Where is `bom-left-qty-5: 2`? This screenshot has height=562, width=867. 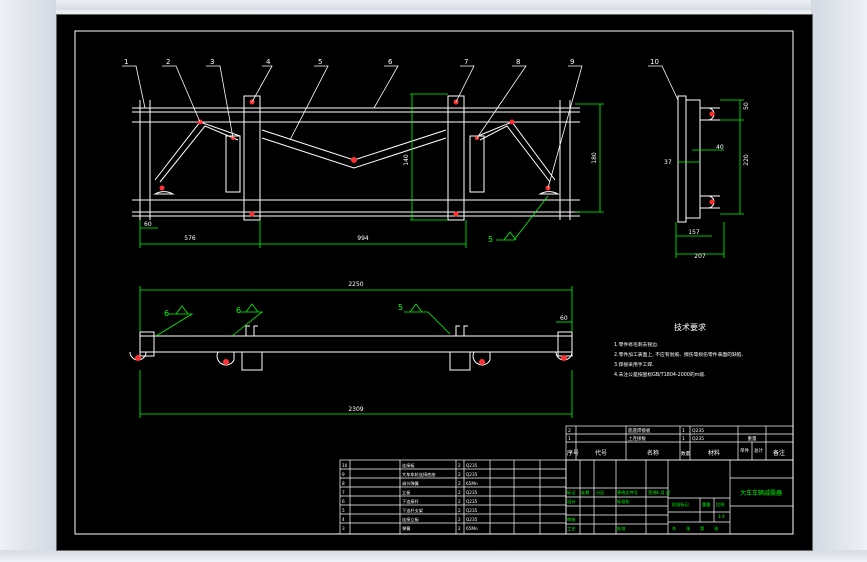
bom-left-qty-5: 2 is located at coordinates (459, 510).